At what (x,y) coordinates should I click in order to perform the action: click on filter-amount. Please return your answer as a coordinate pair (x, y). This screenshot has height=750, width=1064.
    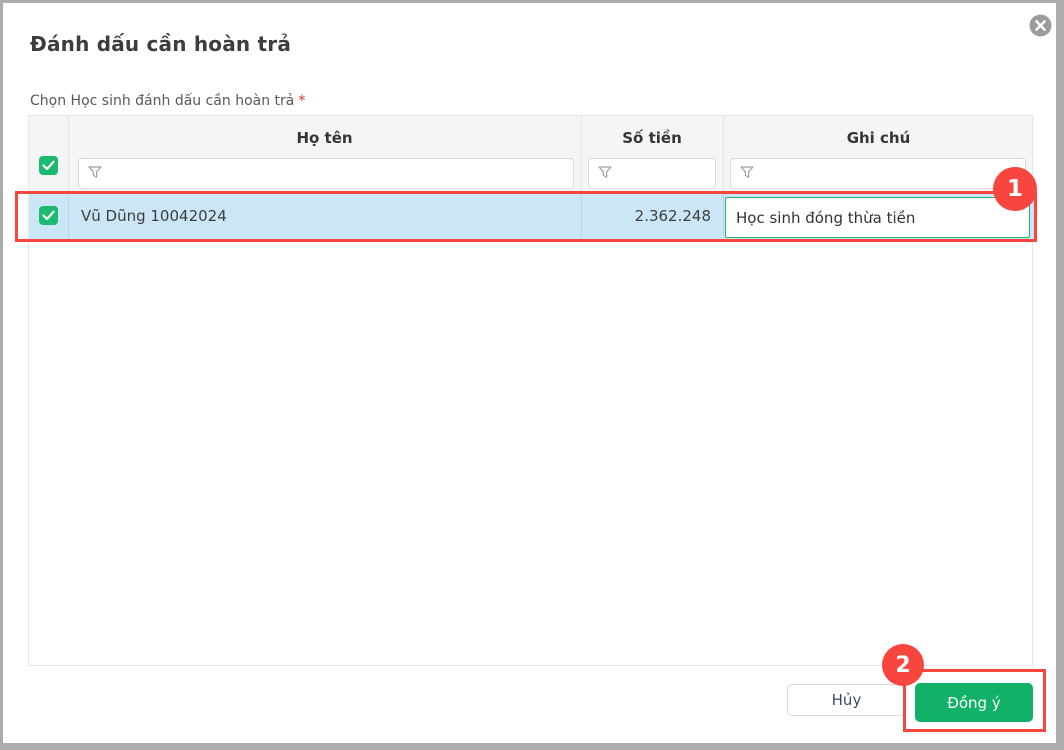
    Looking at the image, I should click on (652, 173).